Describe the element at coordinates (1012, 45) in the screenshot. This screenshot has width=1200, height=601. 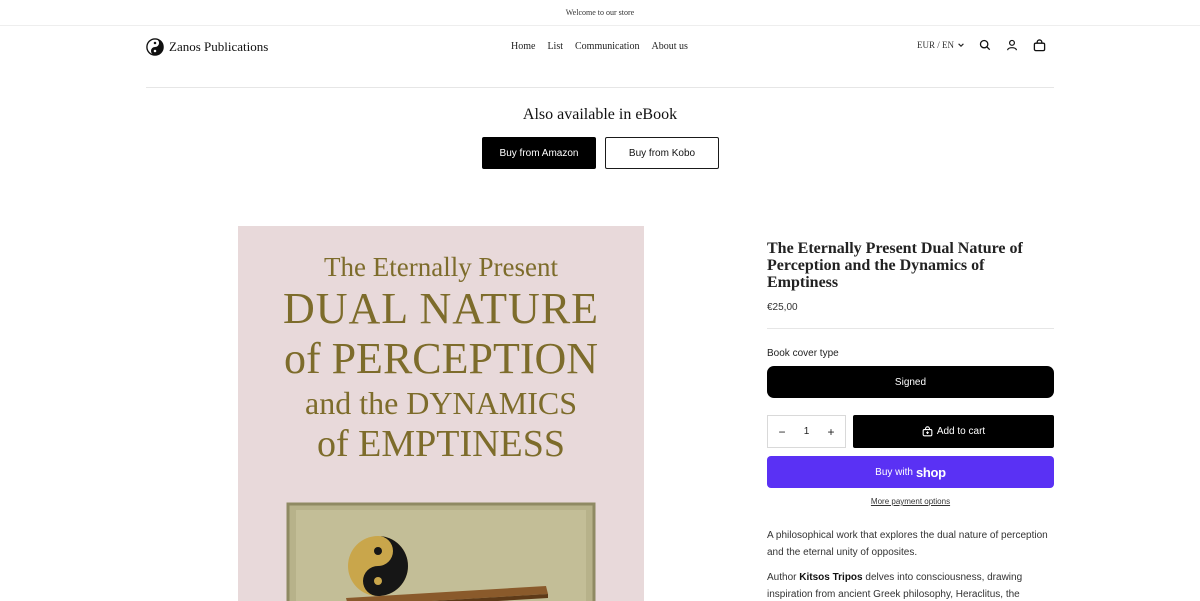
I see `account-icon` at that location.